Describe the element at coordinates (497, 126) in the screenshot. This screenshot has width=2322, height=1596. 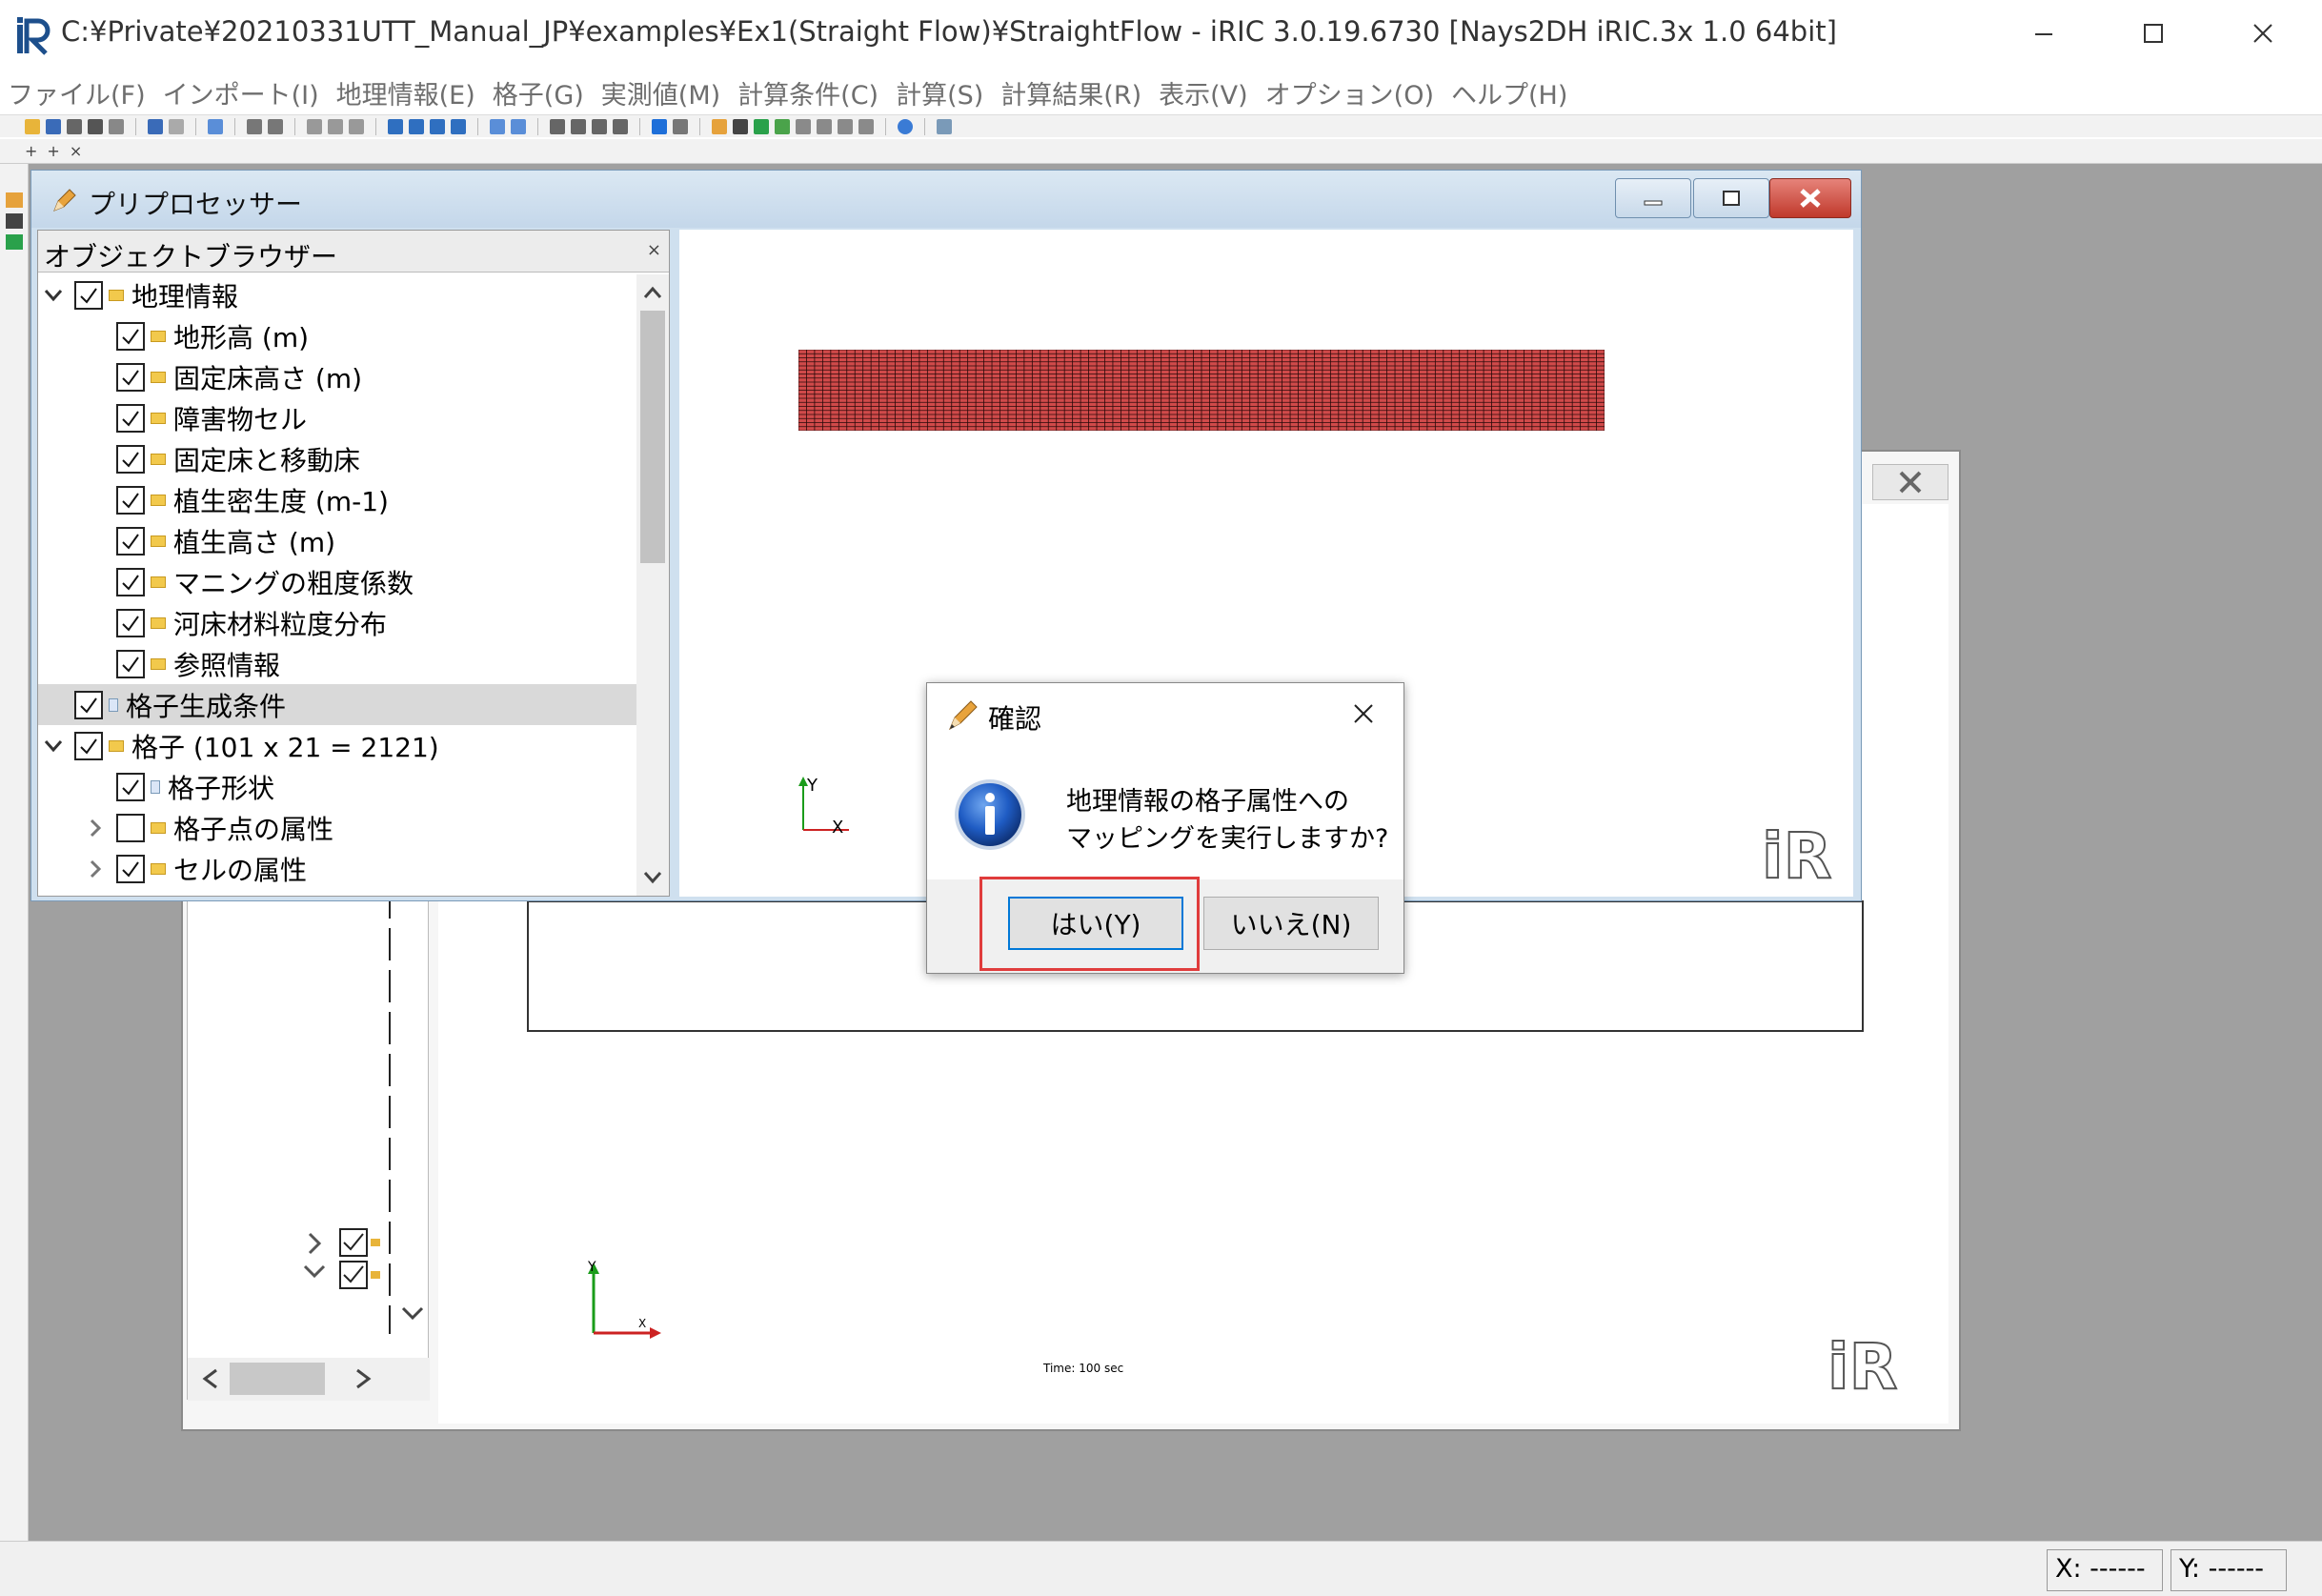
I see `zoom-in-icon` at that location.